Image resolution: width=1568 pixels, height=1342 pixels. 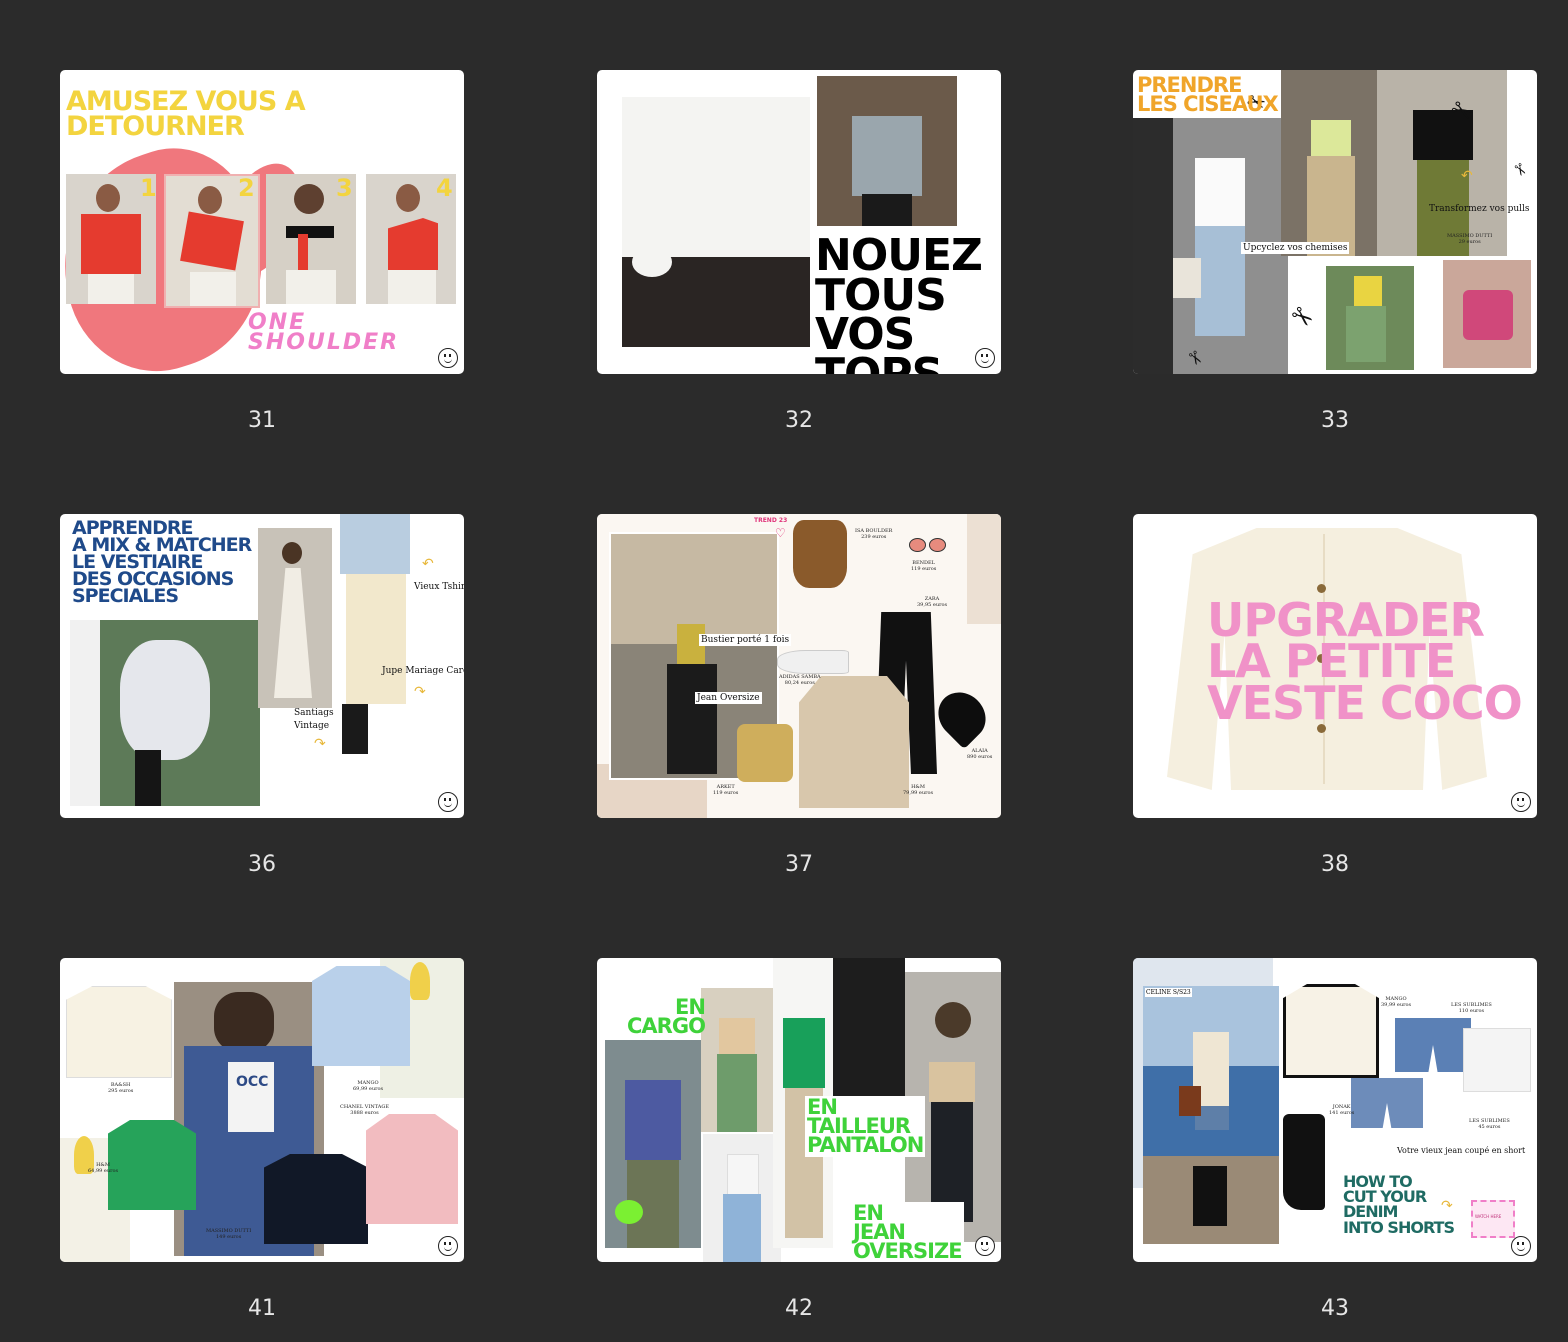 I want to click on black-jacket-product-image, so click(x=316, y=1199).